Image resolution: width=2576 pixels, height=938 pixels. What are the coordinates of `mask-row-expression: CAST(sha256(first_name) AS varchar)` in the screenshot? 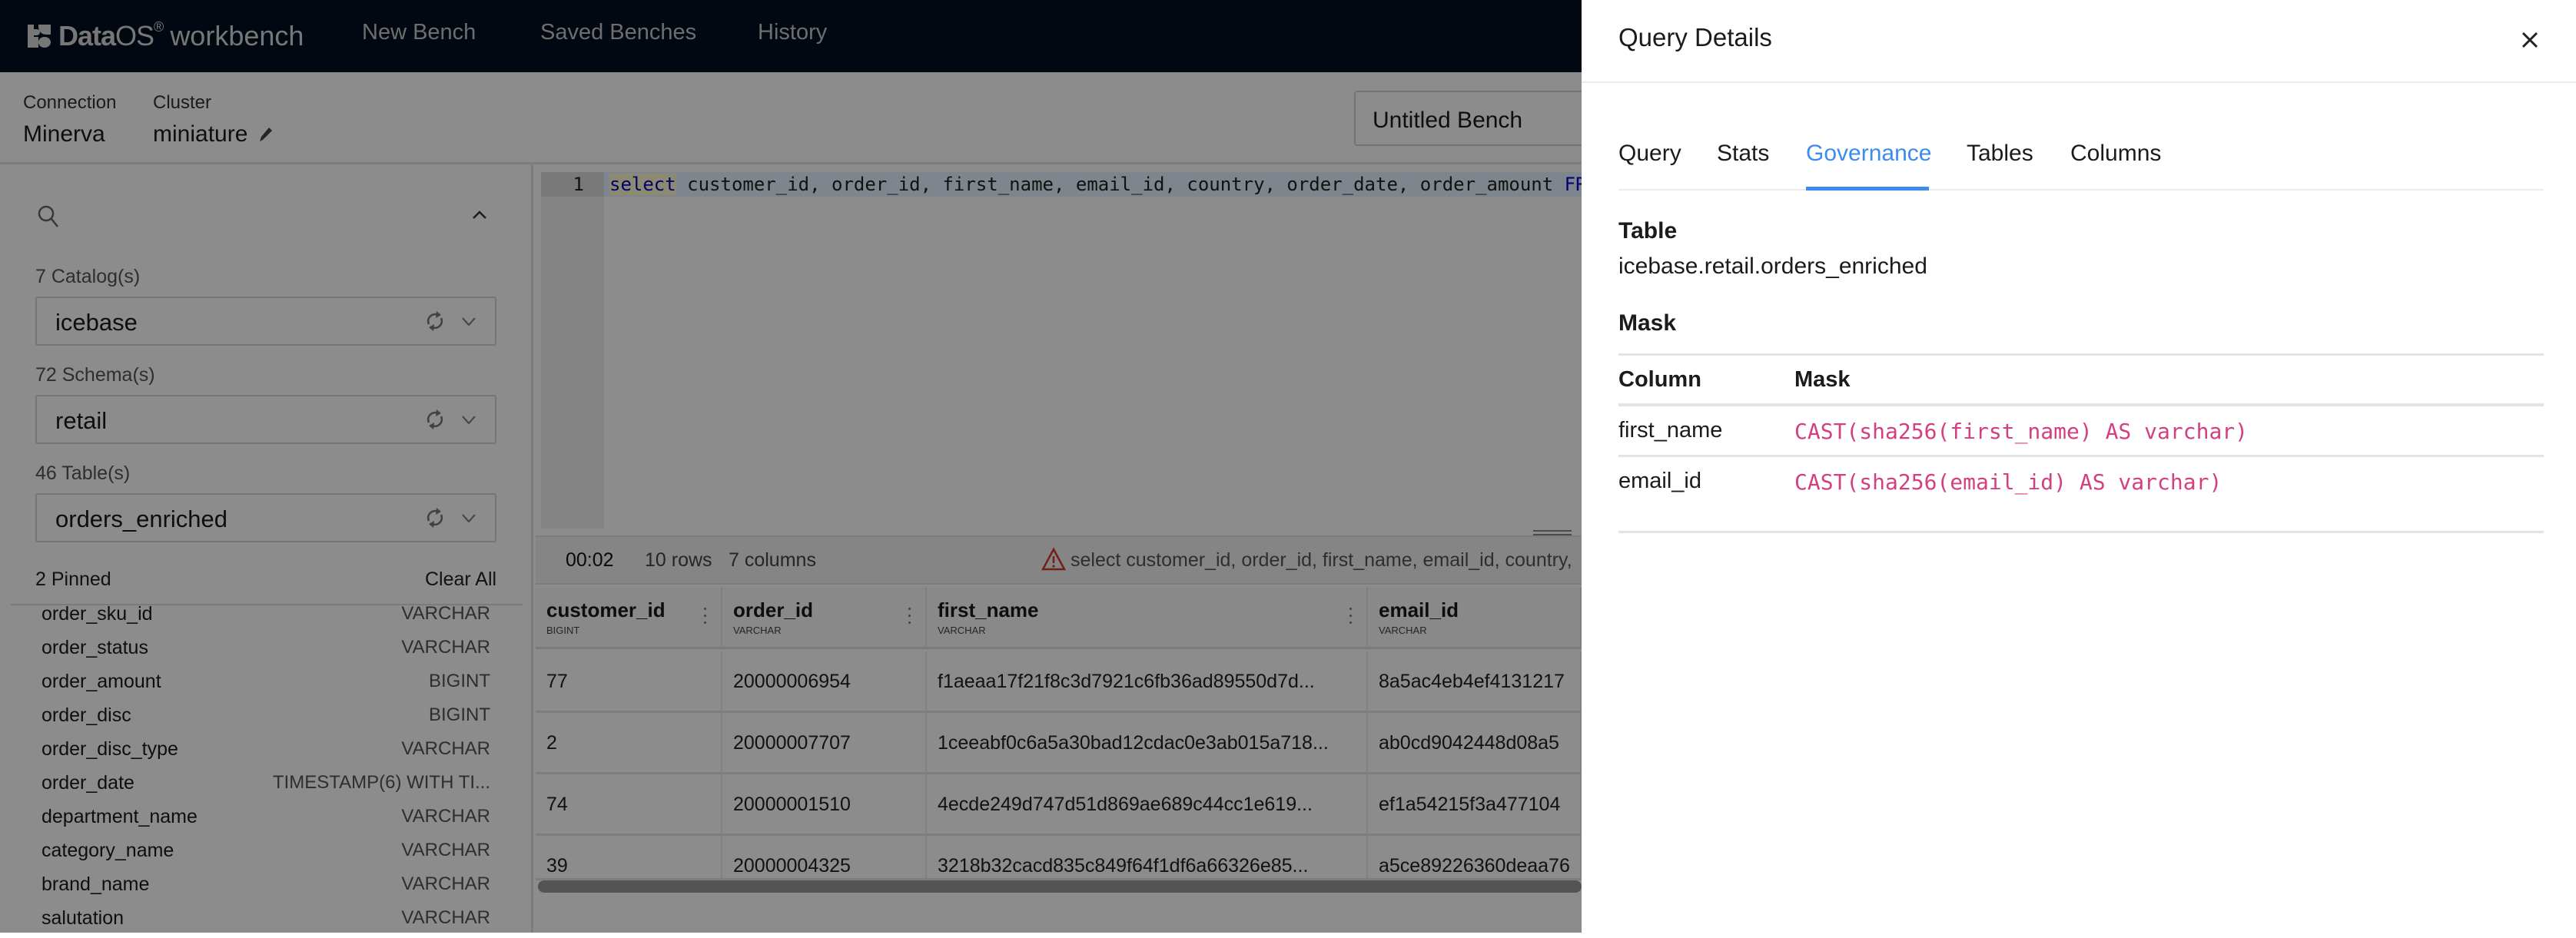 It's located at (2021, 431).